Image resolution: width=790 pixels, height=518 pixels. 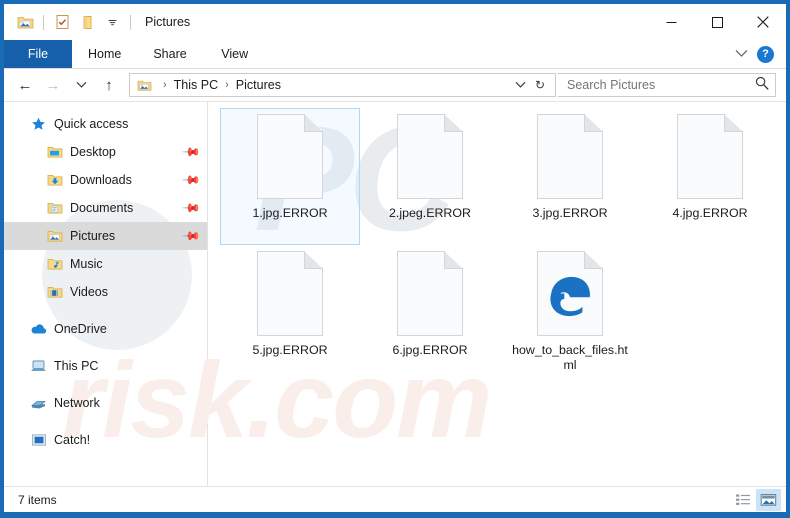 I want to click on file-item: 1.jpg.ERROR, so click(x=290, y=176).